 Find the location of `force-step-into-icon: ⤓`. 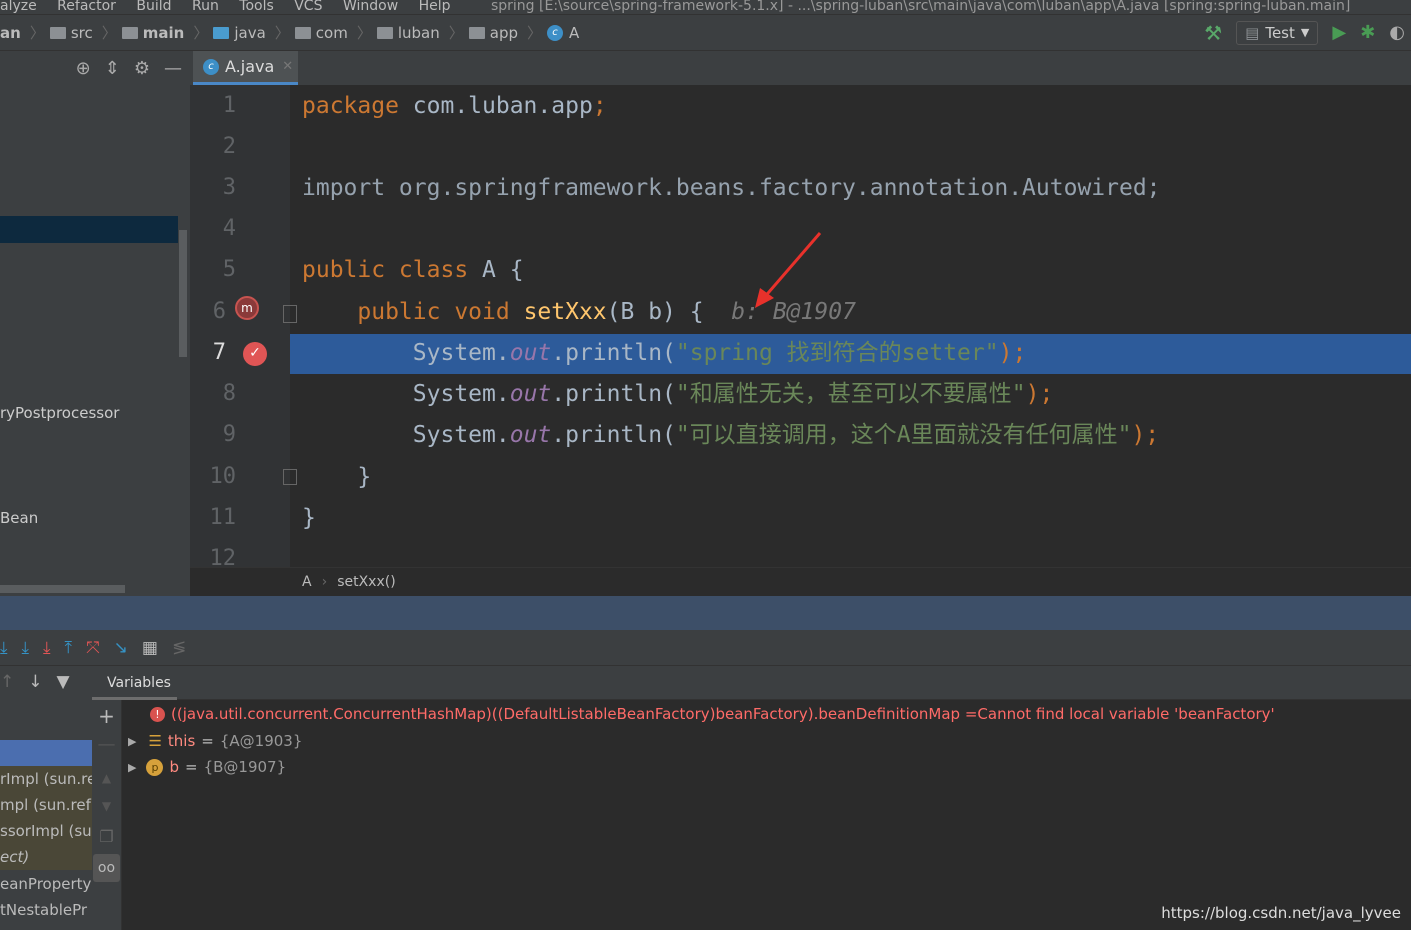

force-step-into-icon: ⤓ is located at coordinates (47, 648).